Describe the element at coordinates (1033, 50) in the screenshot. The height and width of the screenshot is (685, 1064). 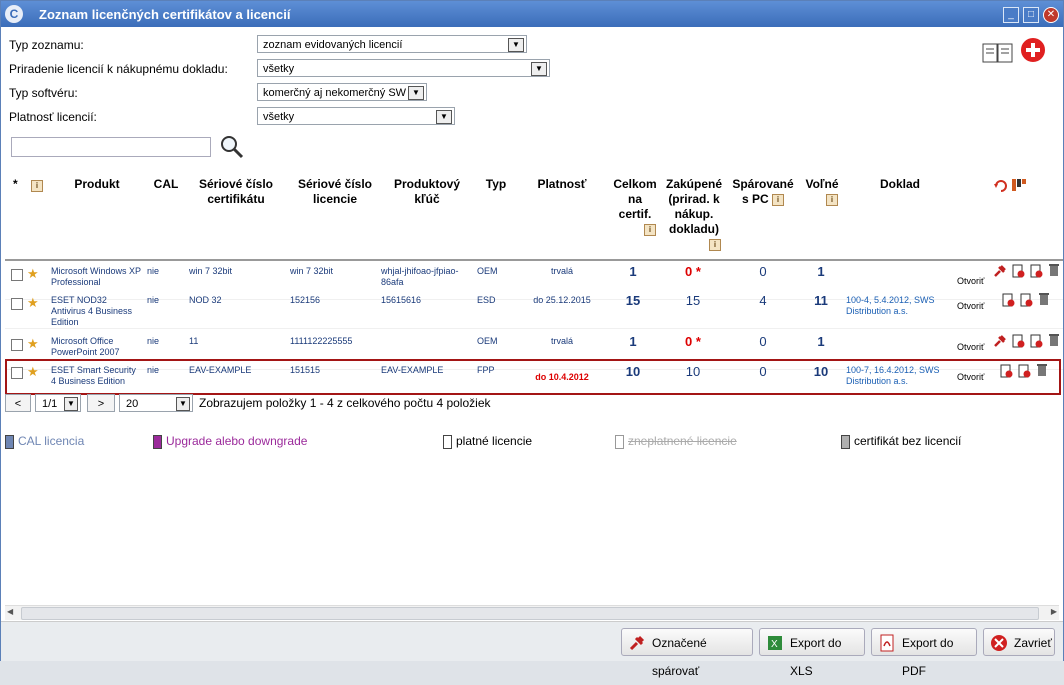
I see `add-icon` at that location.